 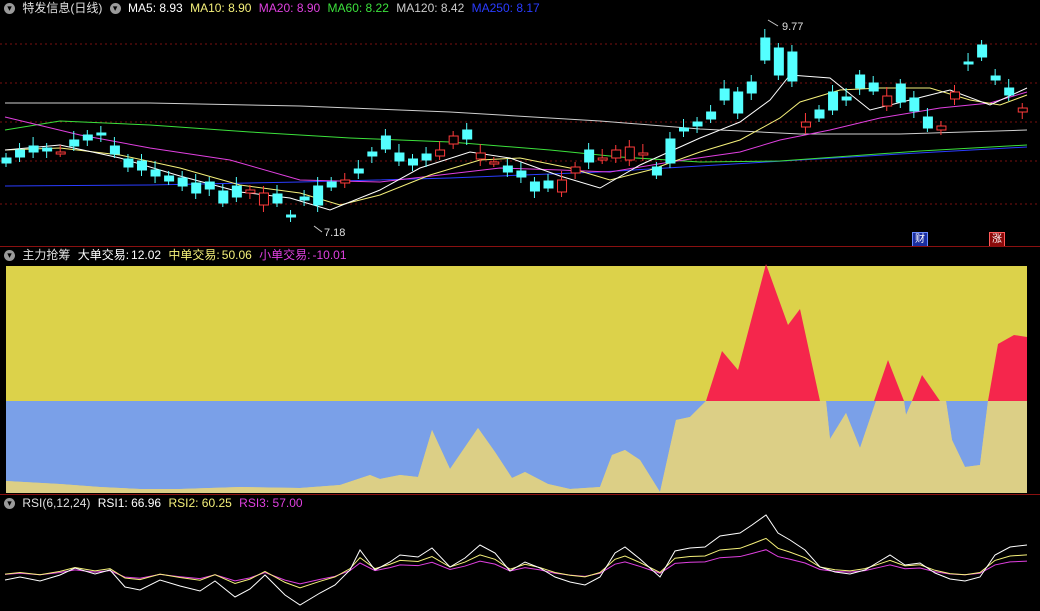 I want to click on options-icon: ▾, so click(x=9, y=9).